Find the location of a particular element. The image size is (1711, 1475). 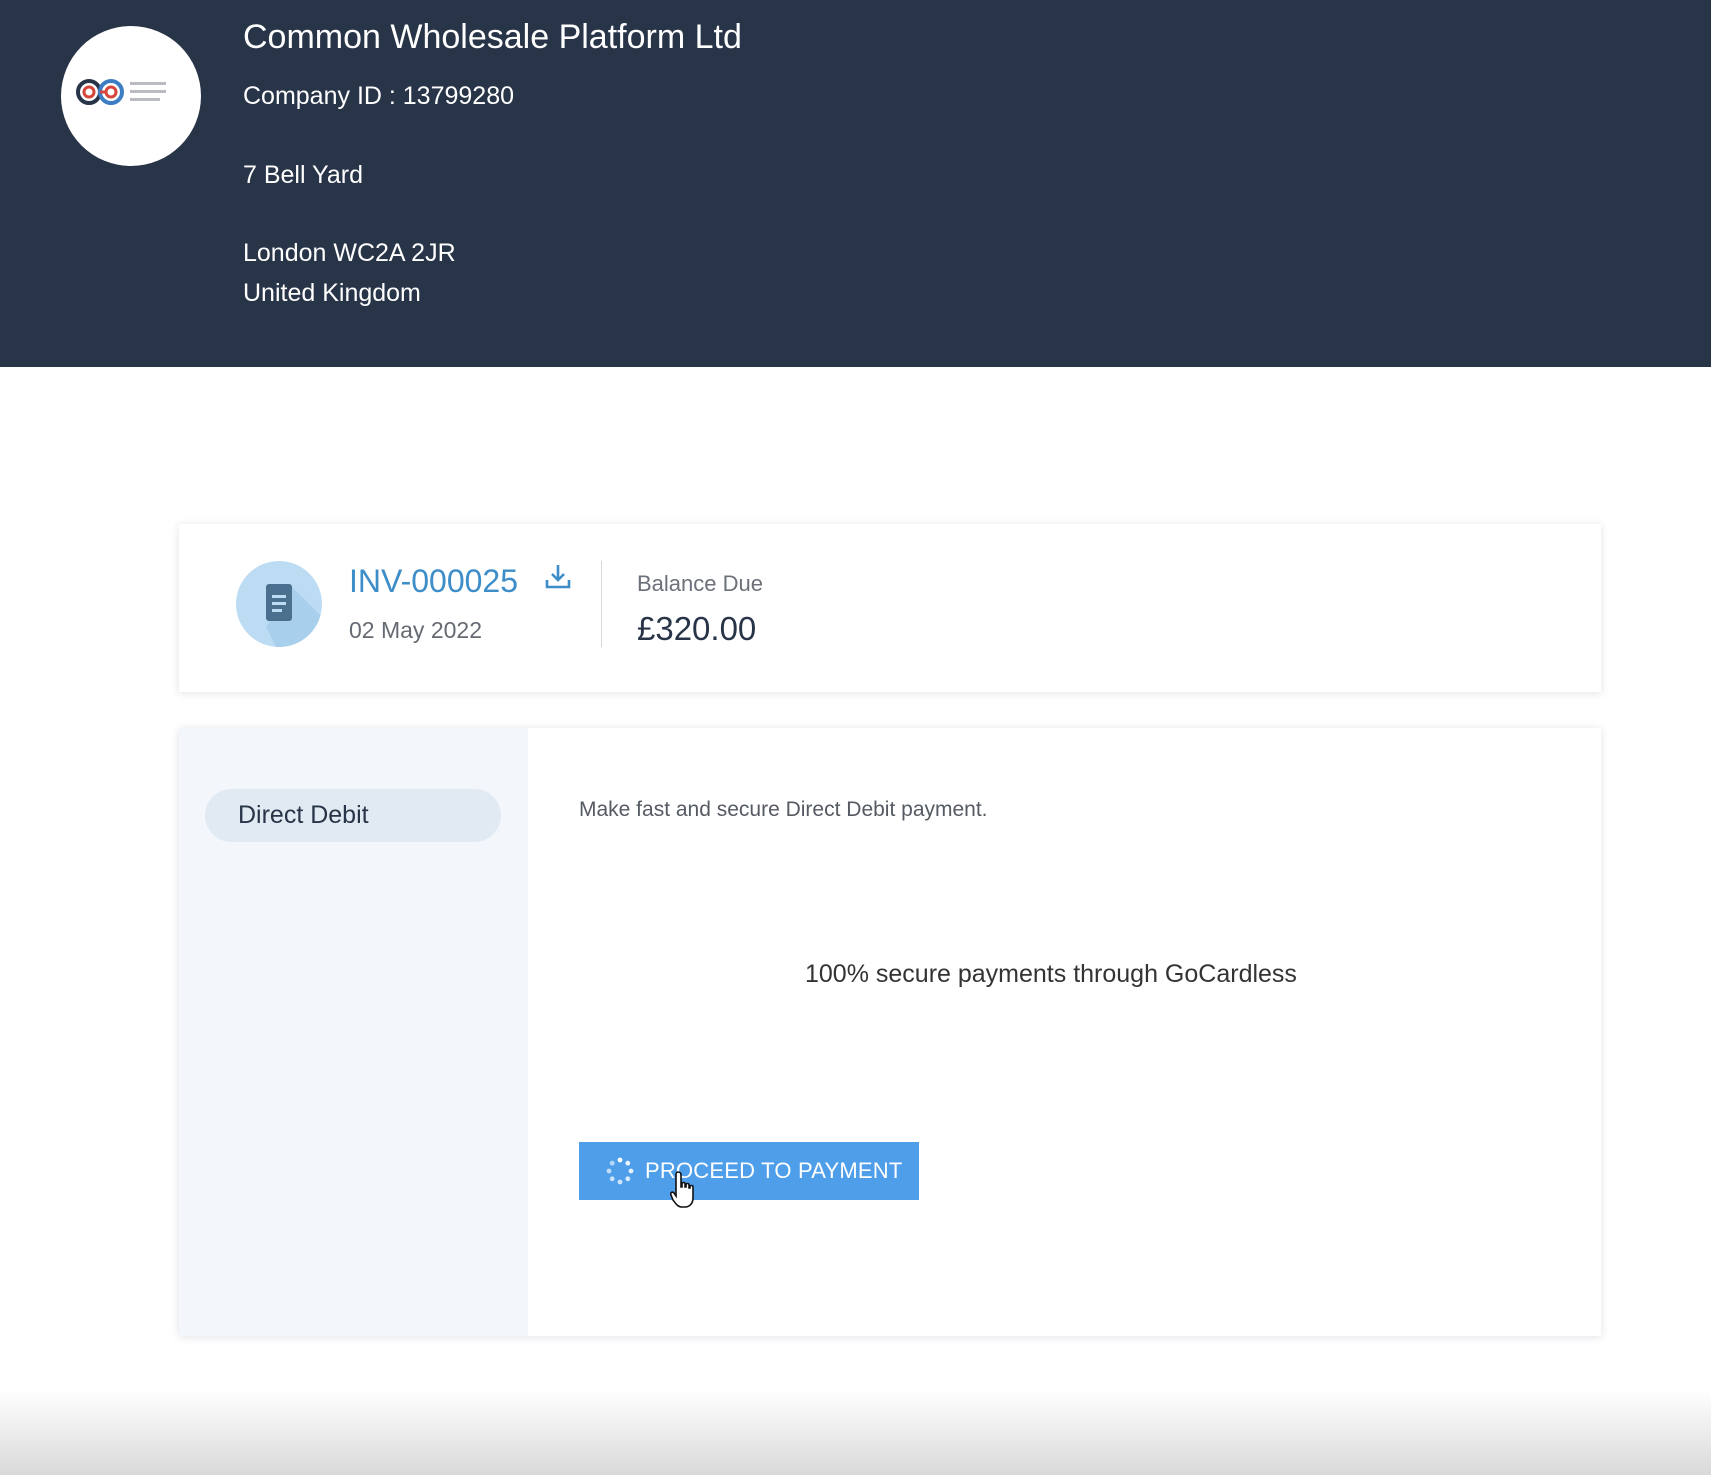

address-line-1: 7 Bell Yard is located at coordinates (303, 175).